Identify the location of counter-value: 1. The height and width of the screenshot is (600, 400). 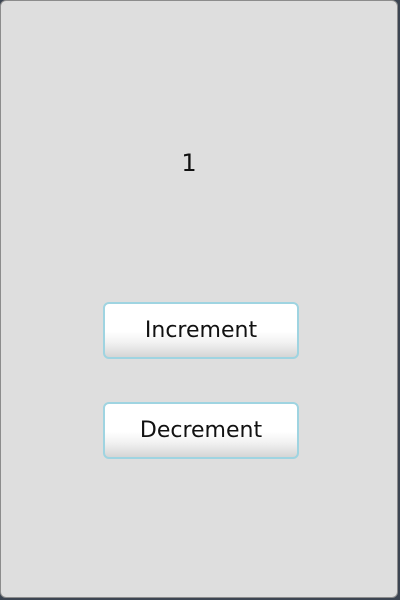
(189, 163).